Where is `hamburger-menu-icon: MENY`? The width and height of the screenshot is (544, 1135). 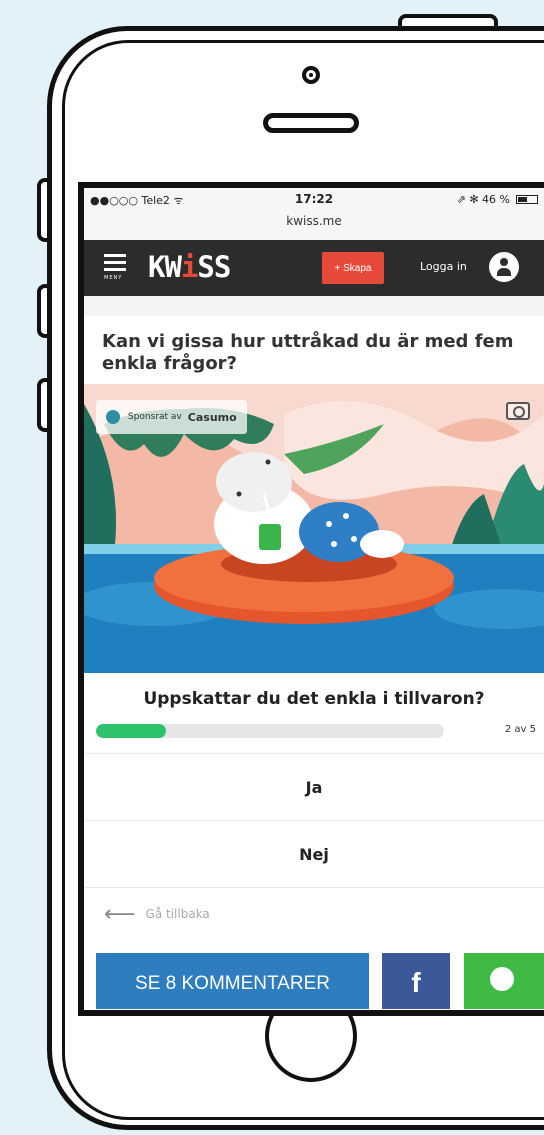 hamburger-menu-icon: MENY is located at coordinates (115, 267).